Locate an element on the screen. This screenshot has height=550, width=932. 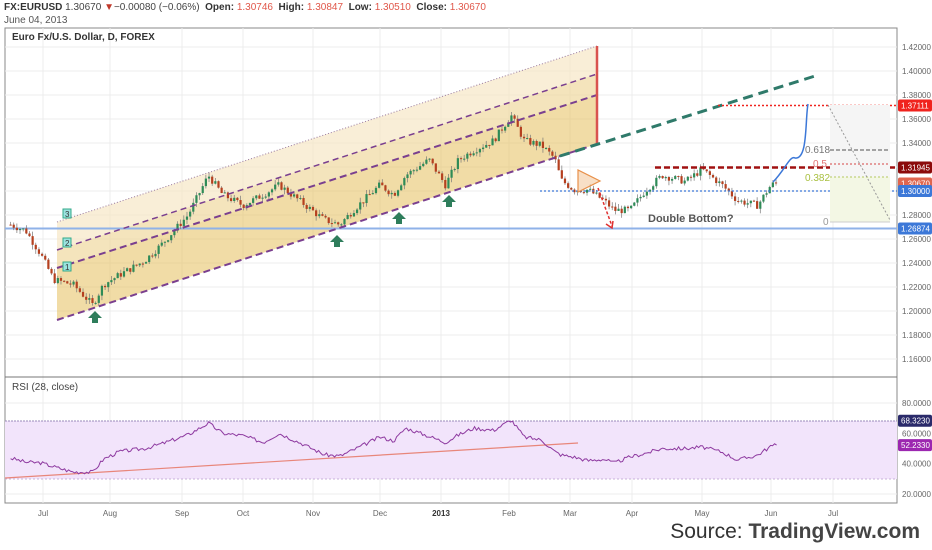
price-label: 1.31945 is located at coordinates (915, 168).